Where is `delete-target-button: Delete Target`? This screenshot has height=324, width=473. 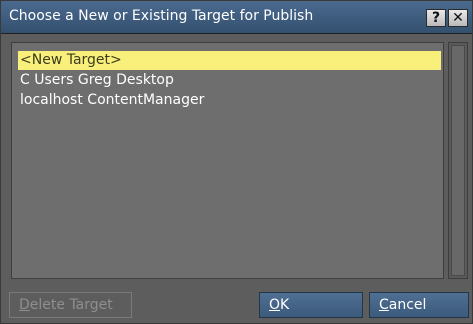 delete-target-button: Delete Target is located at coordinates (70, 305).